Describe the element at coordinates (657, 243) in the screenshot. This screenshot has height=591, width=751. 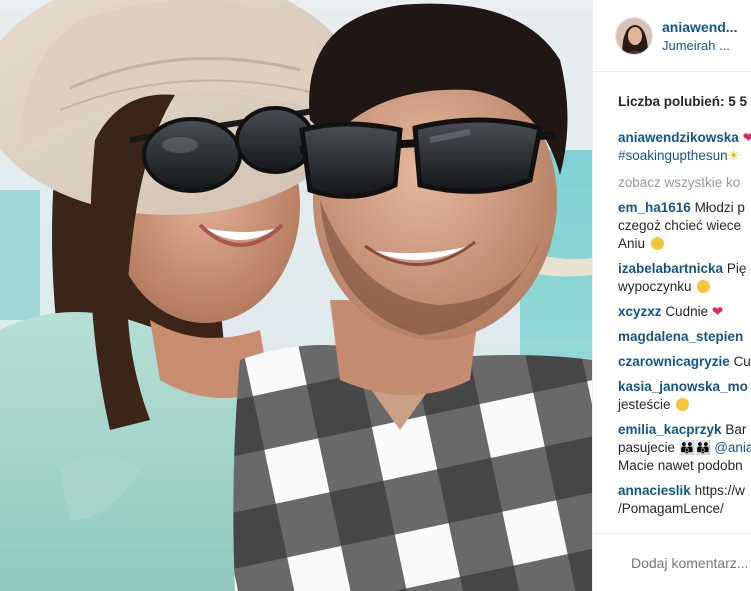
I see `astonished-emoji-icon` at that location.